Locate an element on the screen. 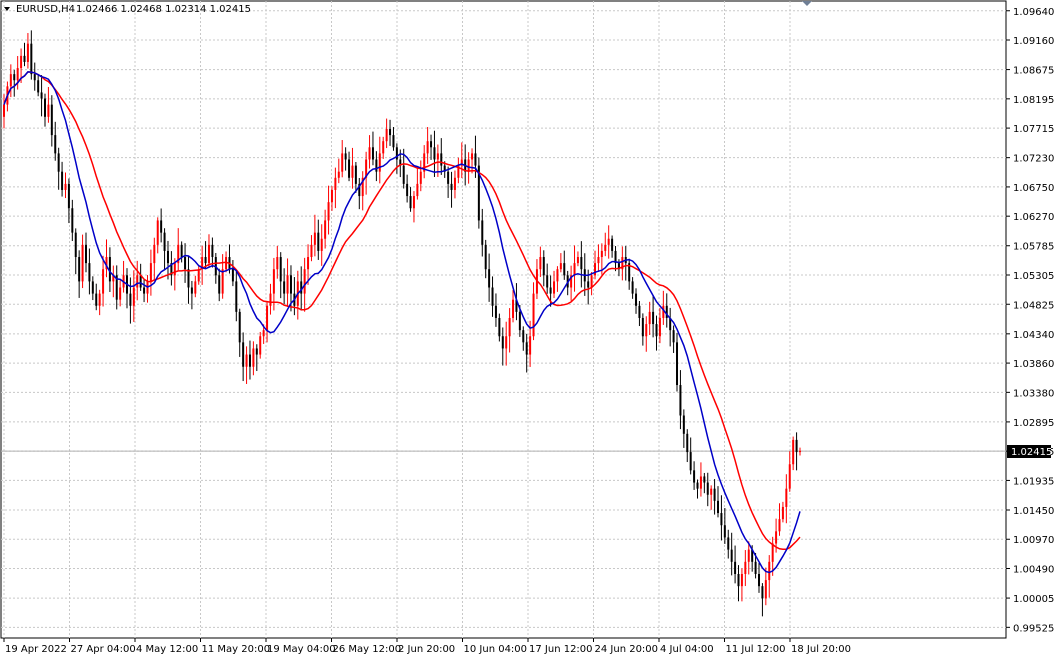 The height and width of the screenshot is (657, 1057). y-tick-label: 1.06270 is located at coordinates (1033, 217).